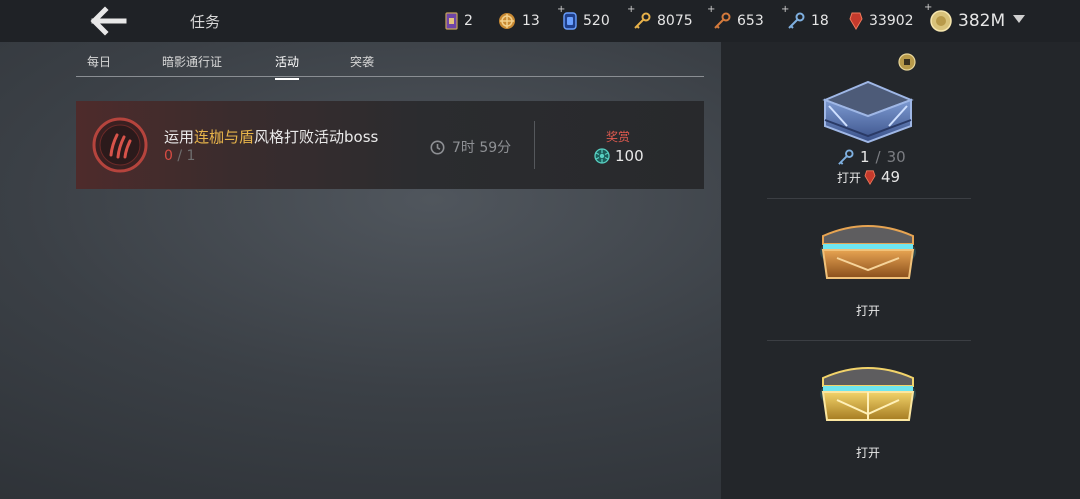 Image resolution: width=1080 pixels, height=499 pixels. Describe the element at coordinates (868, 452) in the screenshot. I see `gold-open-button: 打开` at that location.